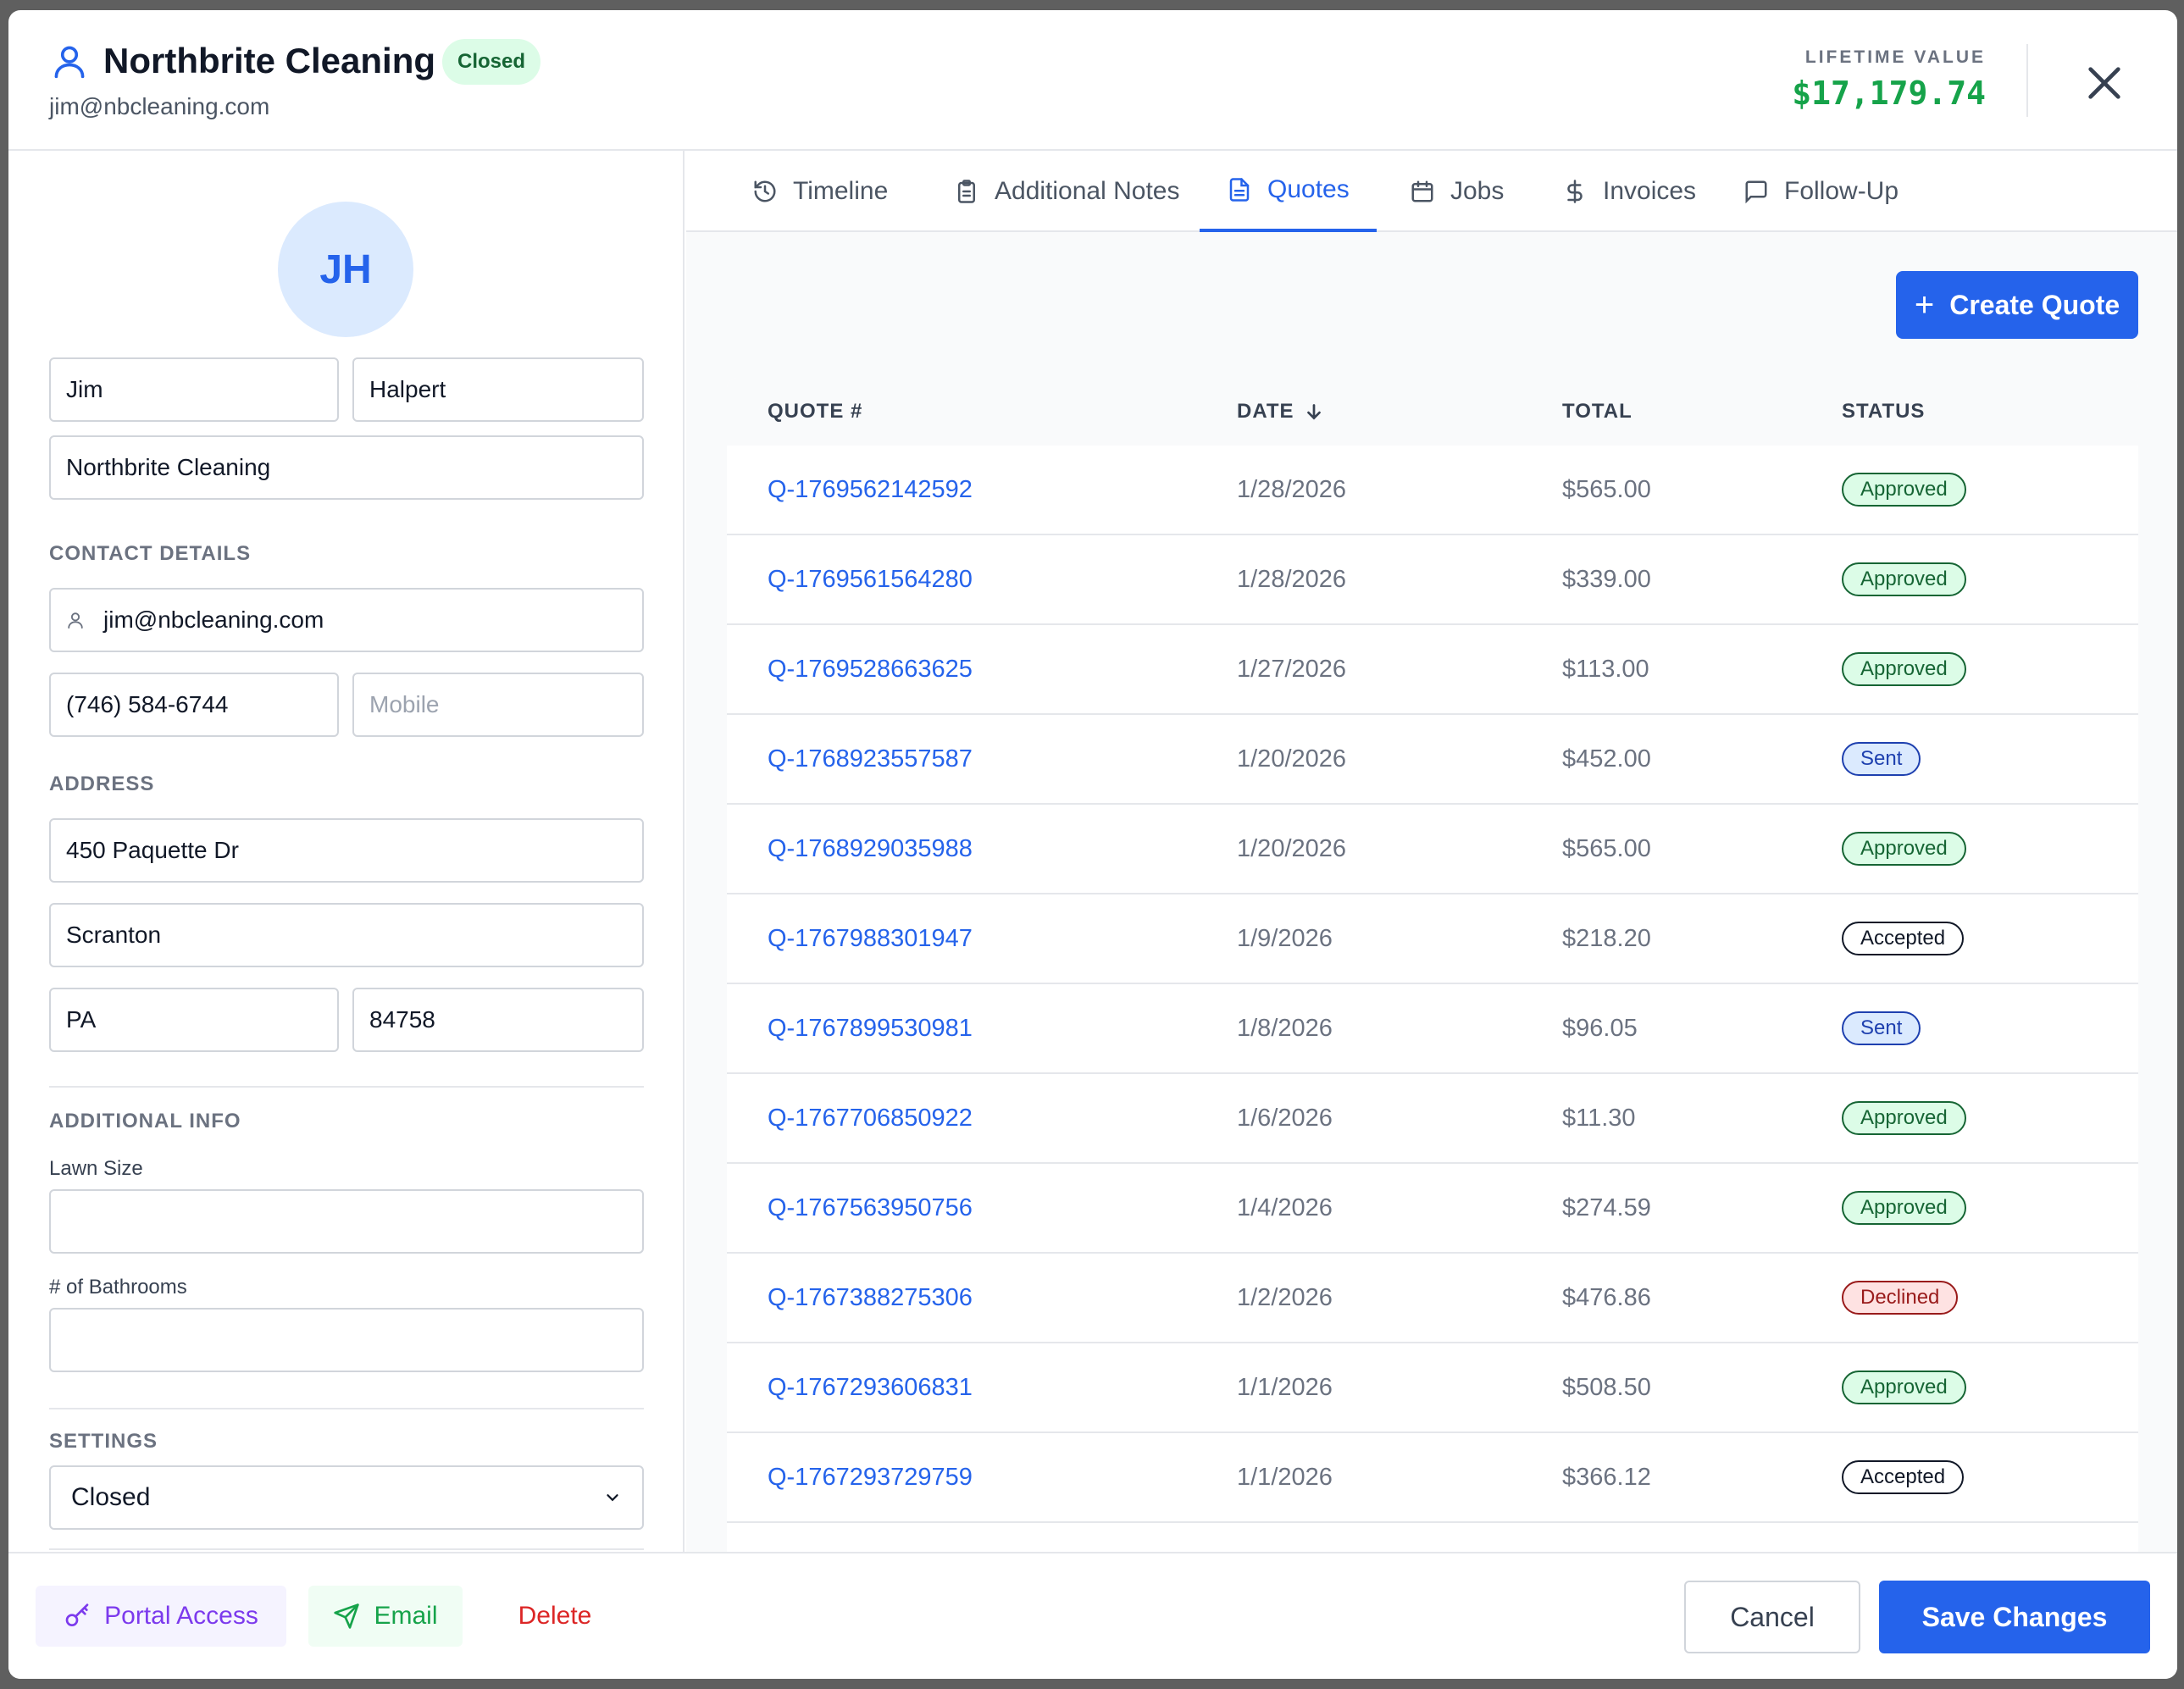  Describe the element at coordinates (2015, 1617) in the screenshot. I see `save-changes-button: Save Changes` at that location.